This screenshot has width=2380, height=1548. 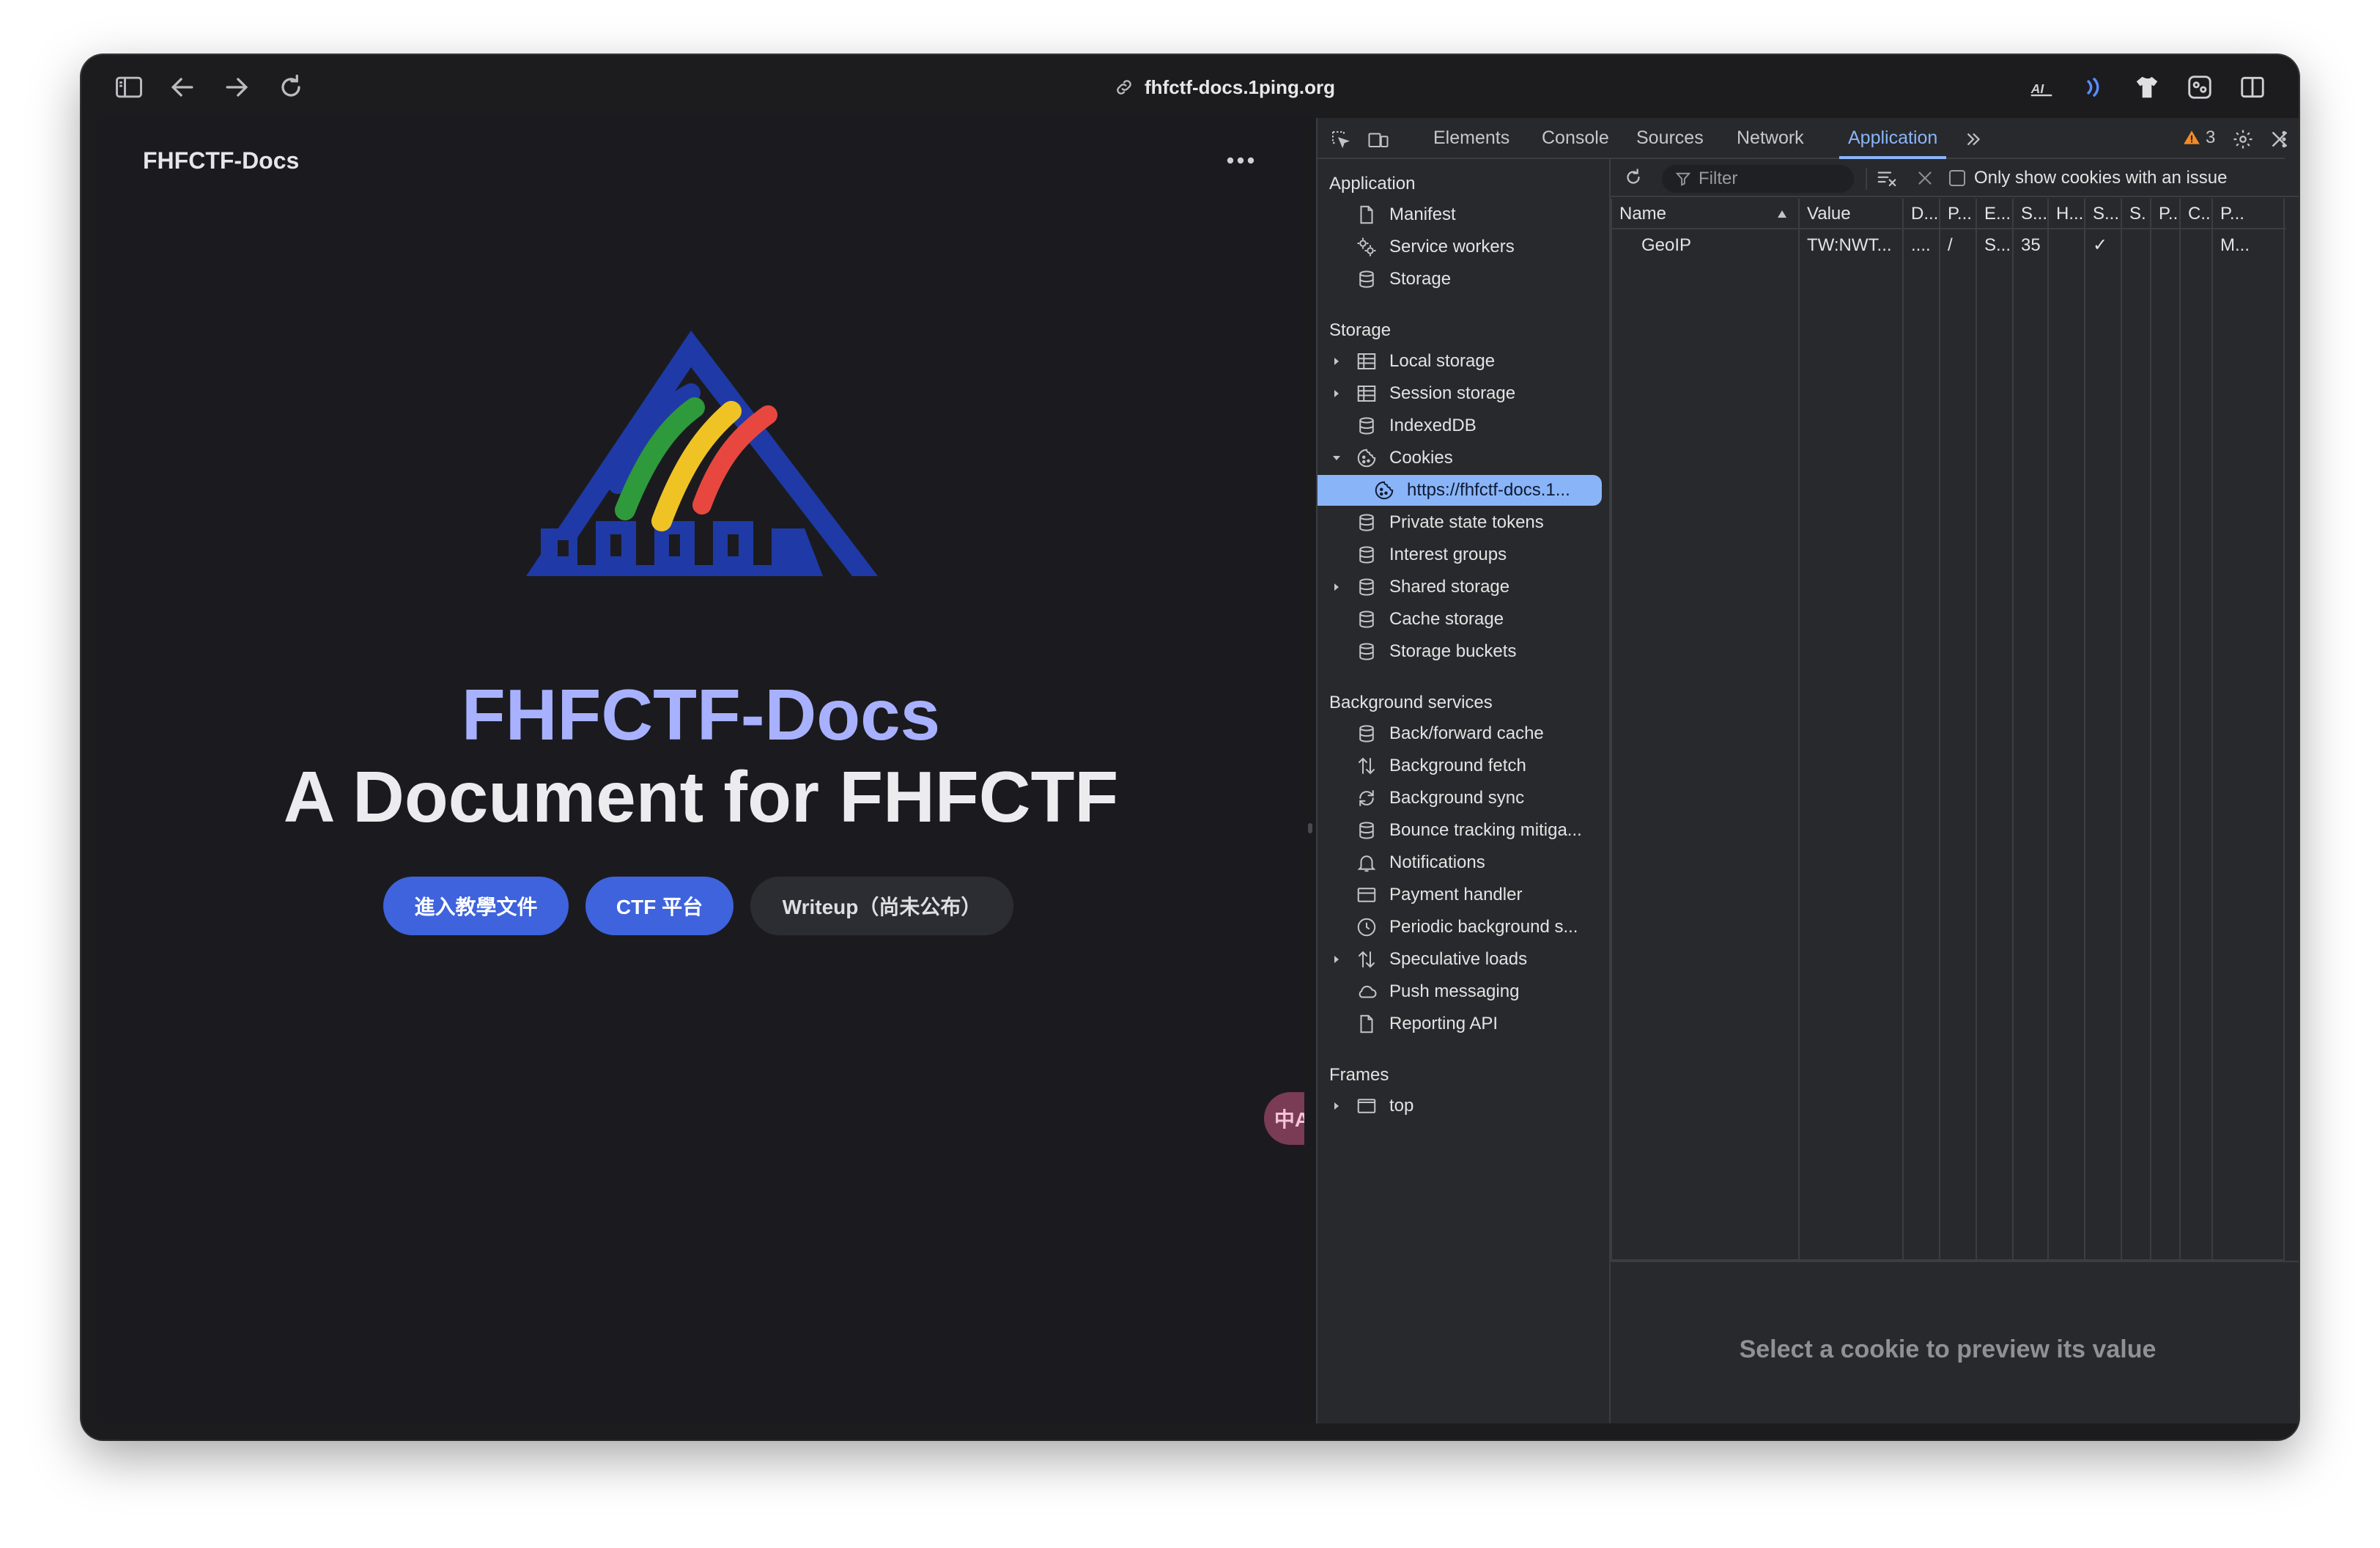 What do you see at coordinates (881, 906) in the screenshot?
I see `writeup-button: Writeup（尚未公布）` at bounding box center [881, 906].